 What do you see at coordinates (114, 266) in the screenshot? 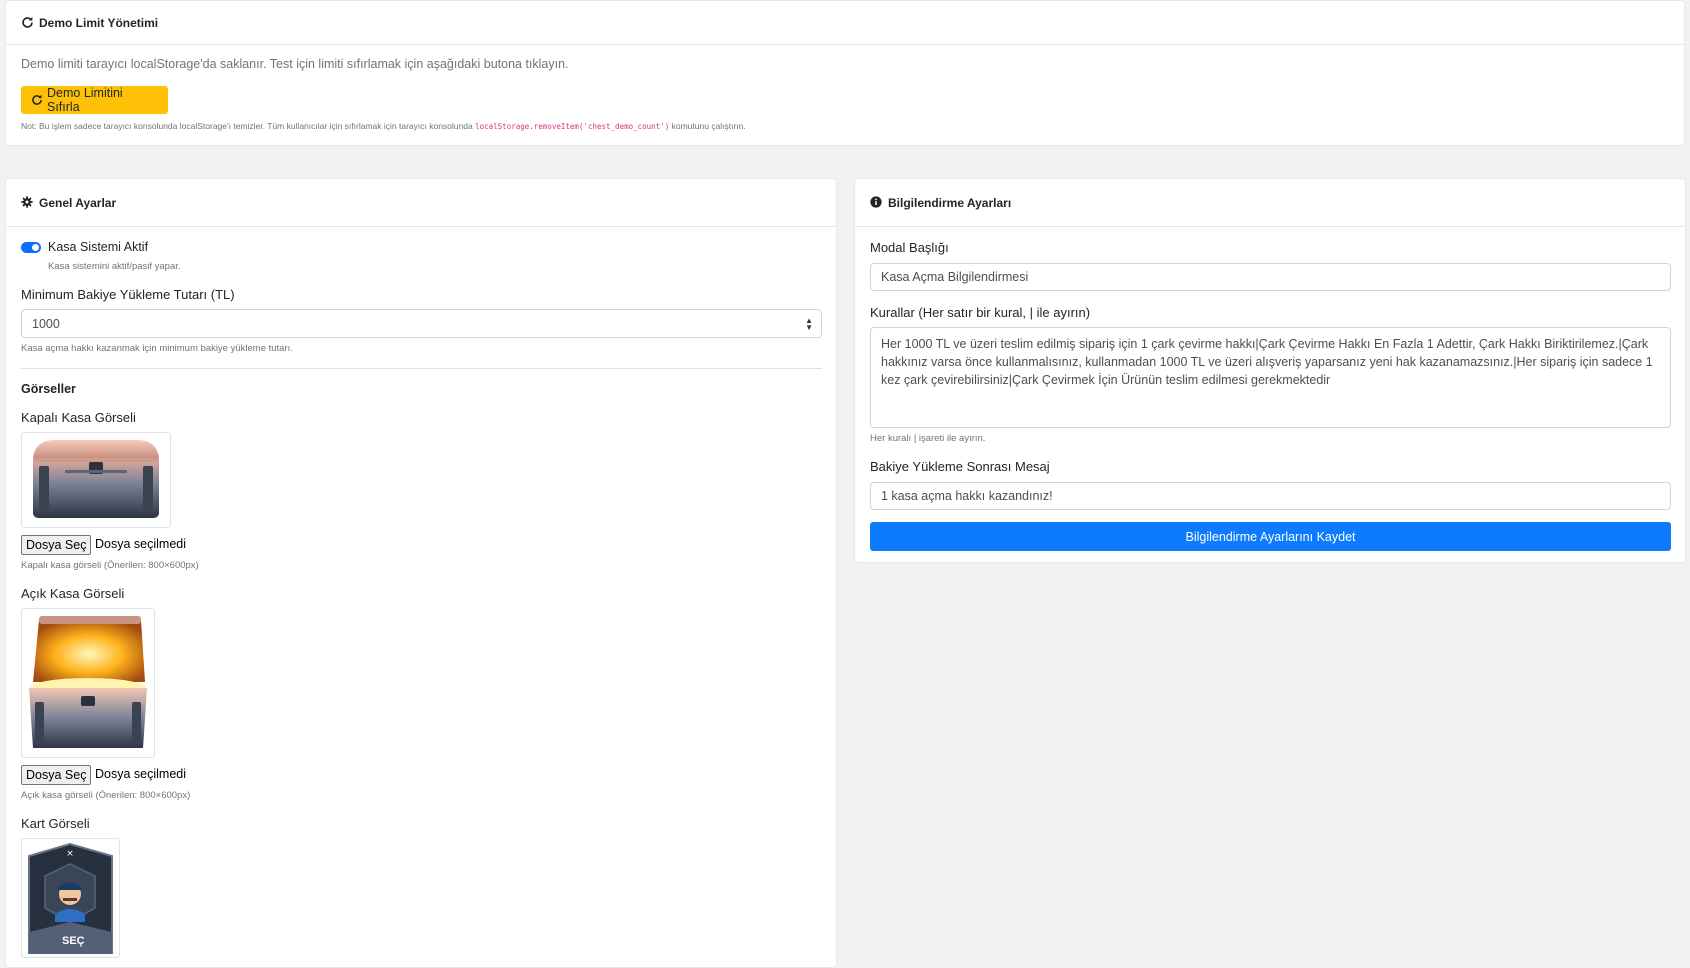
I see `system-active-help: Kasa sistemini aktif/pasif yapar.` at bounding box center [114, 266].